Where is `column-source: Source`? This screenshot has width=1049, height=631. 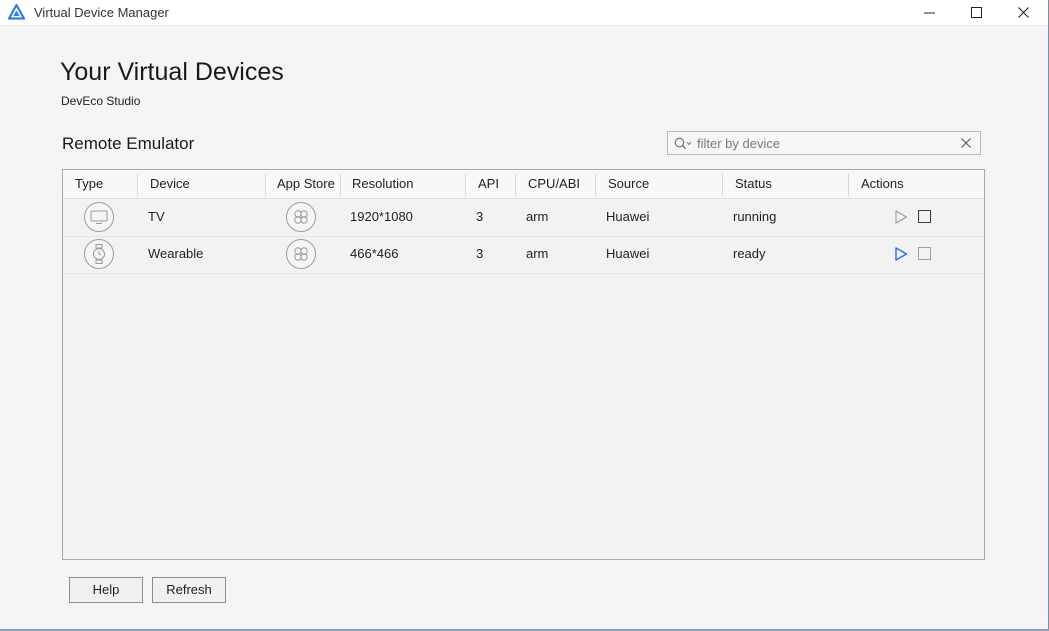
column-source: Source is located at coordinates (628, 184).